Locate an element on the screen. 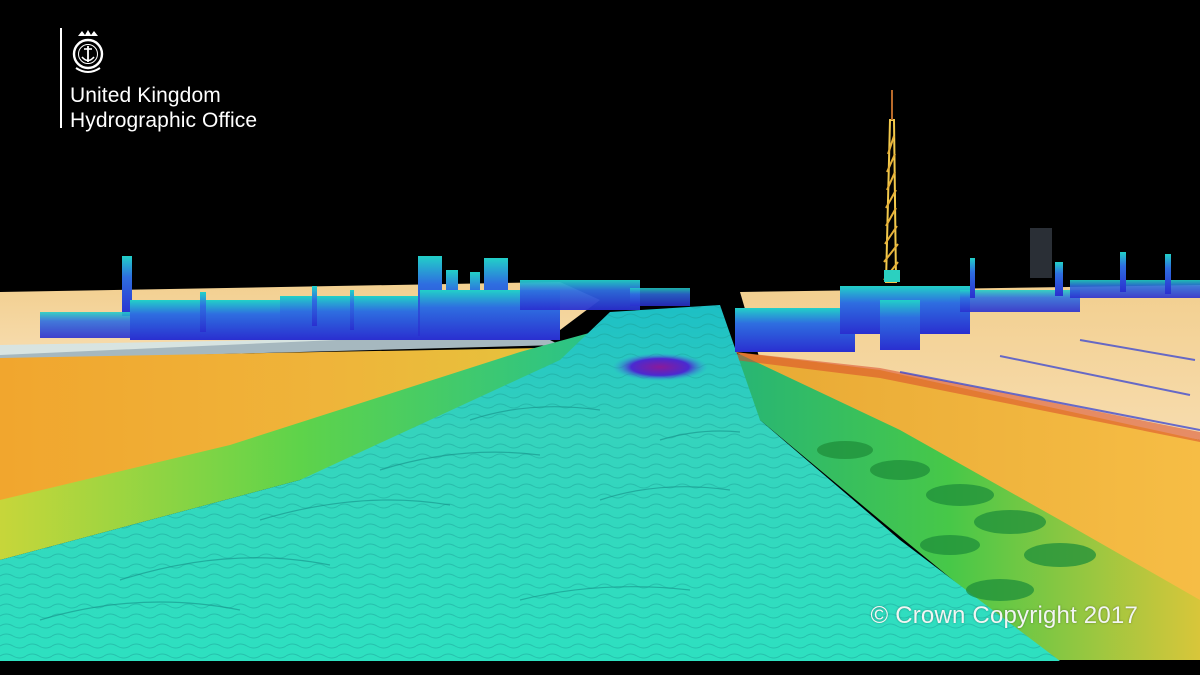 Image resolution: width=1200 pixels, height=675 pixels. logo-text-line1: United Kingdom is located at coordinates (145, 95).